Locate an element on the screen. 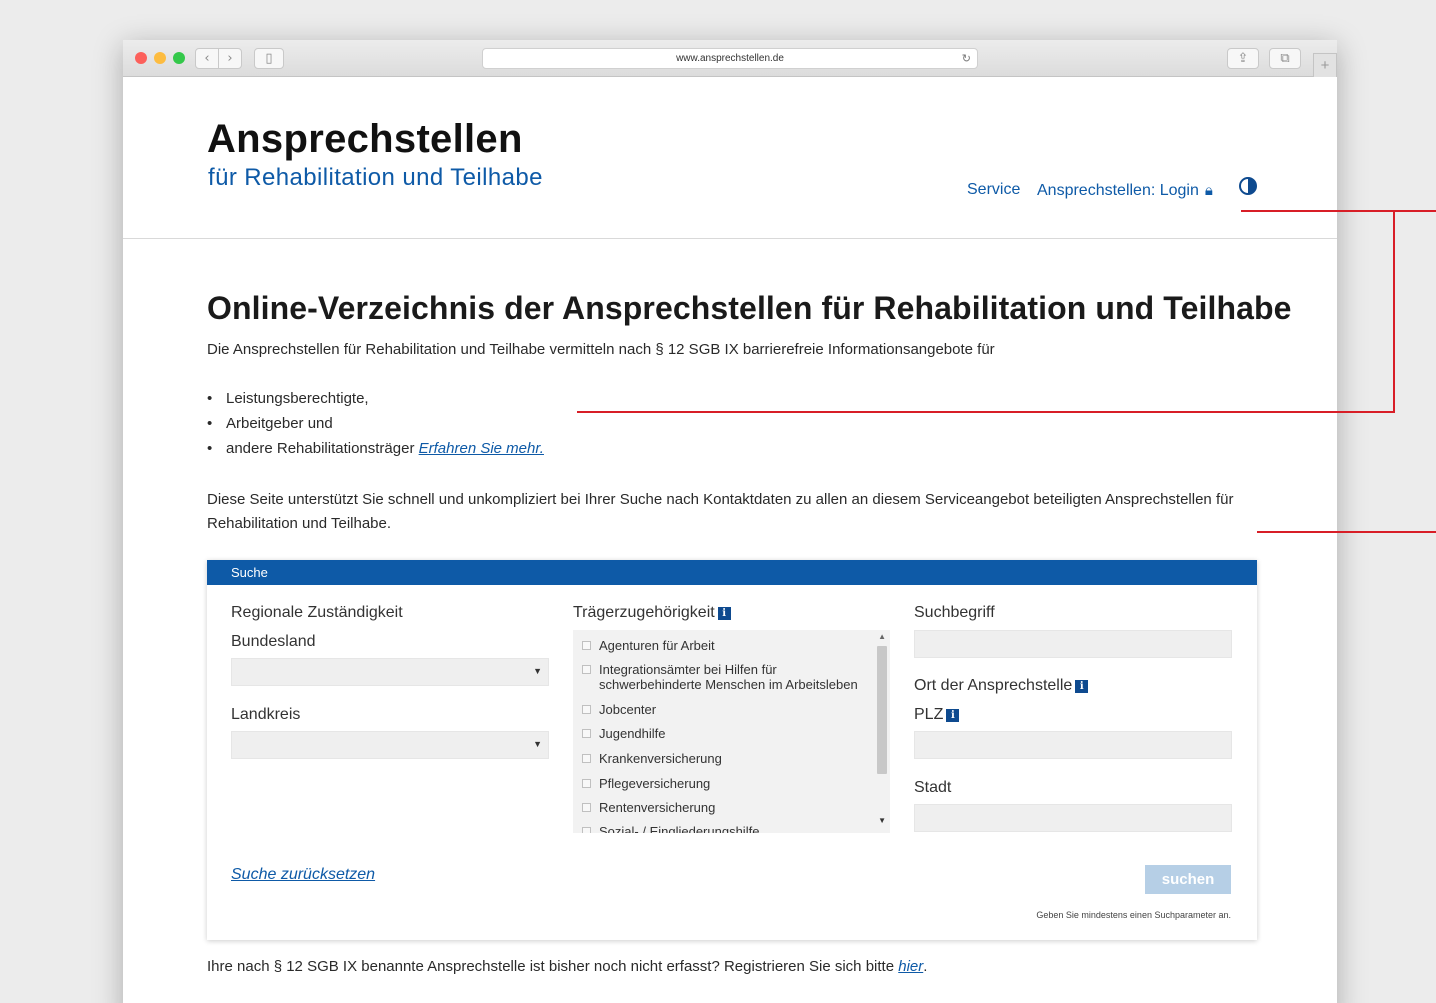  stadt-input is located at coordinates (1073, 818).